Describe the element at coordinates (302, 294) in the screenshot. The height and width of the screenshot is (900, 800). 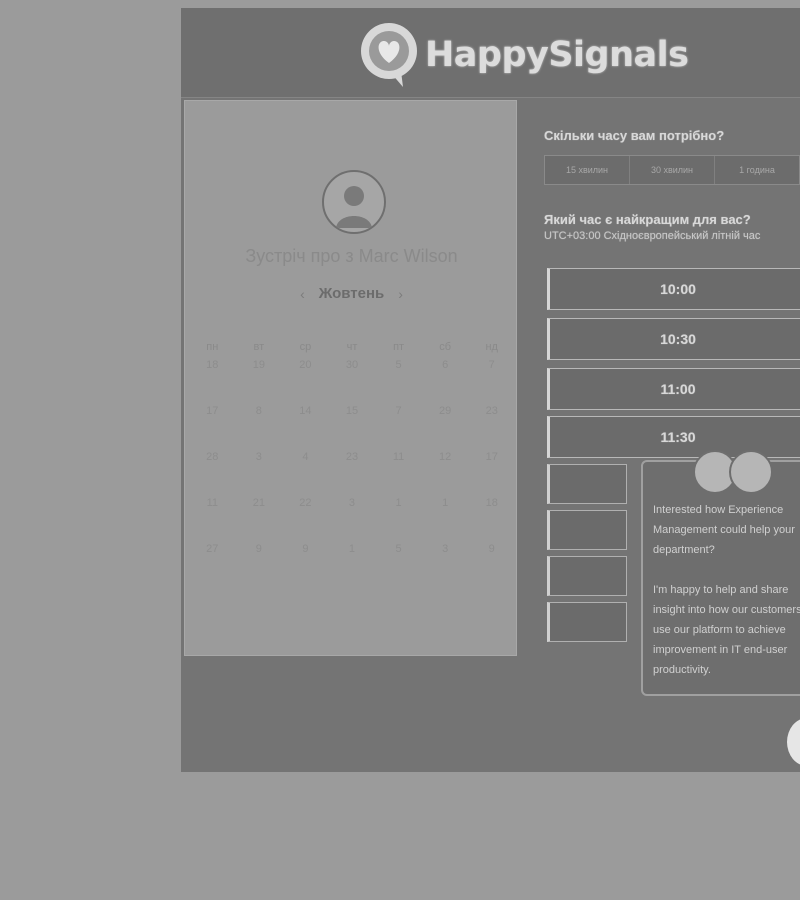
I see `prev-month-icon: ‹` at that location.